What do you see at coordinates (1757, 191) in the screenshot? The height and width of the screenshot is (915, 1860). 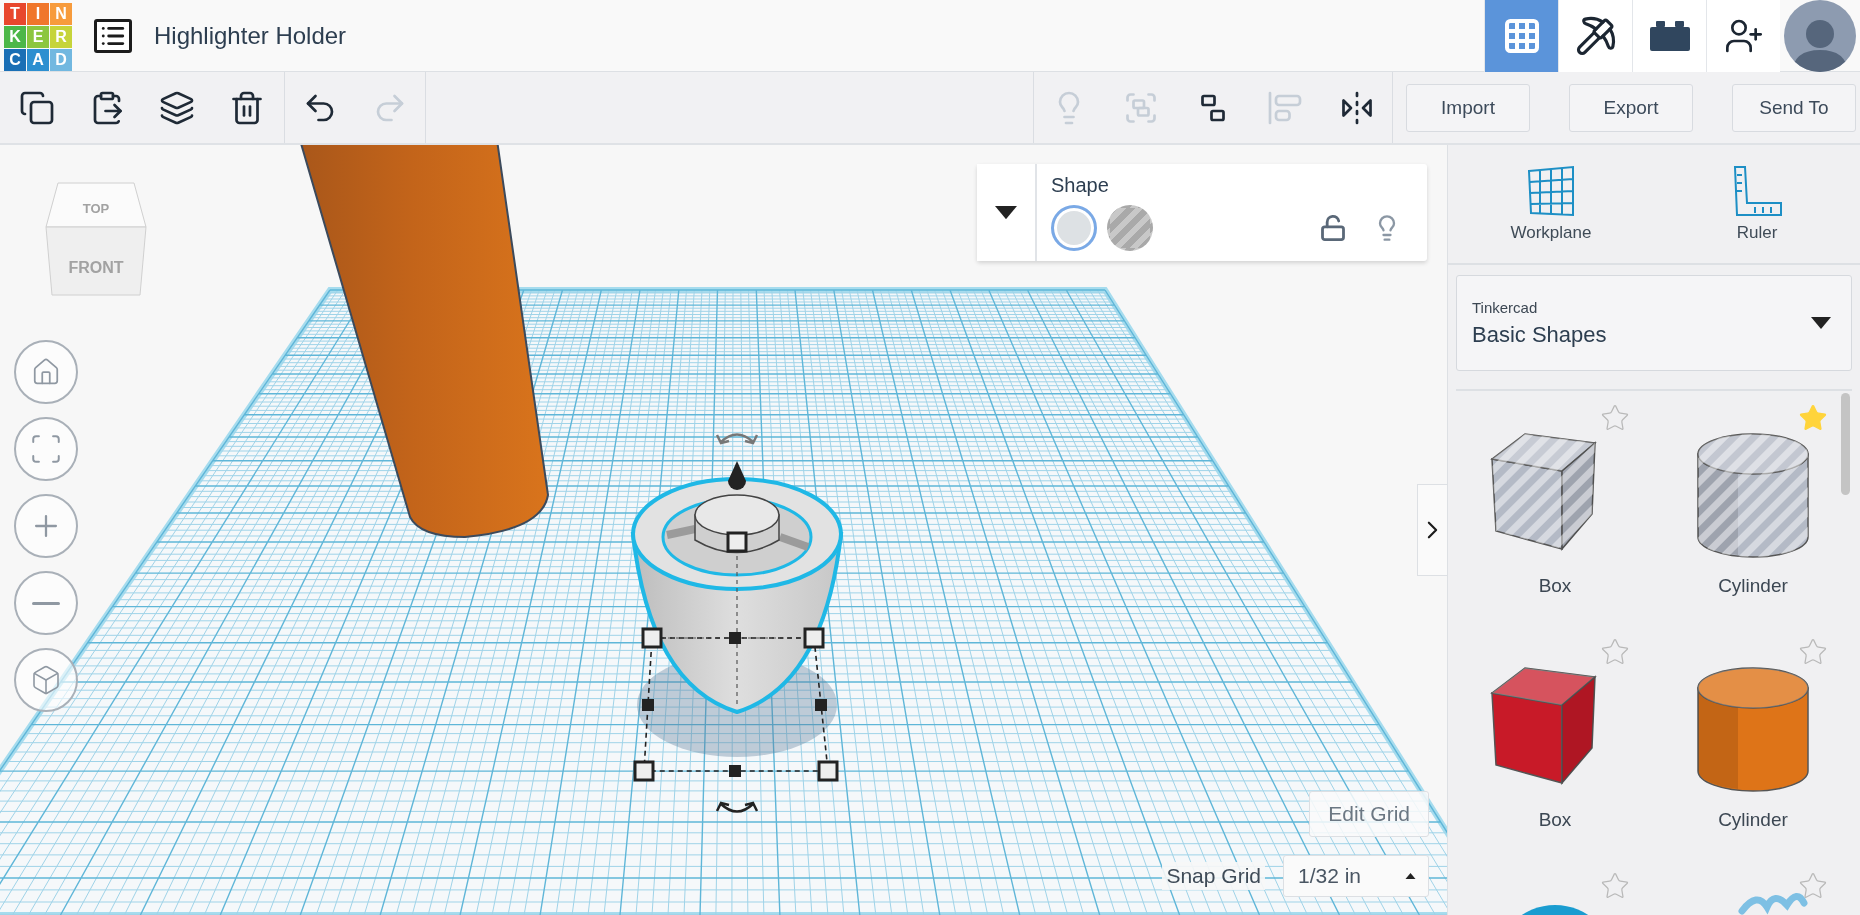 I see `ruler-icon` at bounding box center [1757, 191].